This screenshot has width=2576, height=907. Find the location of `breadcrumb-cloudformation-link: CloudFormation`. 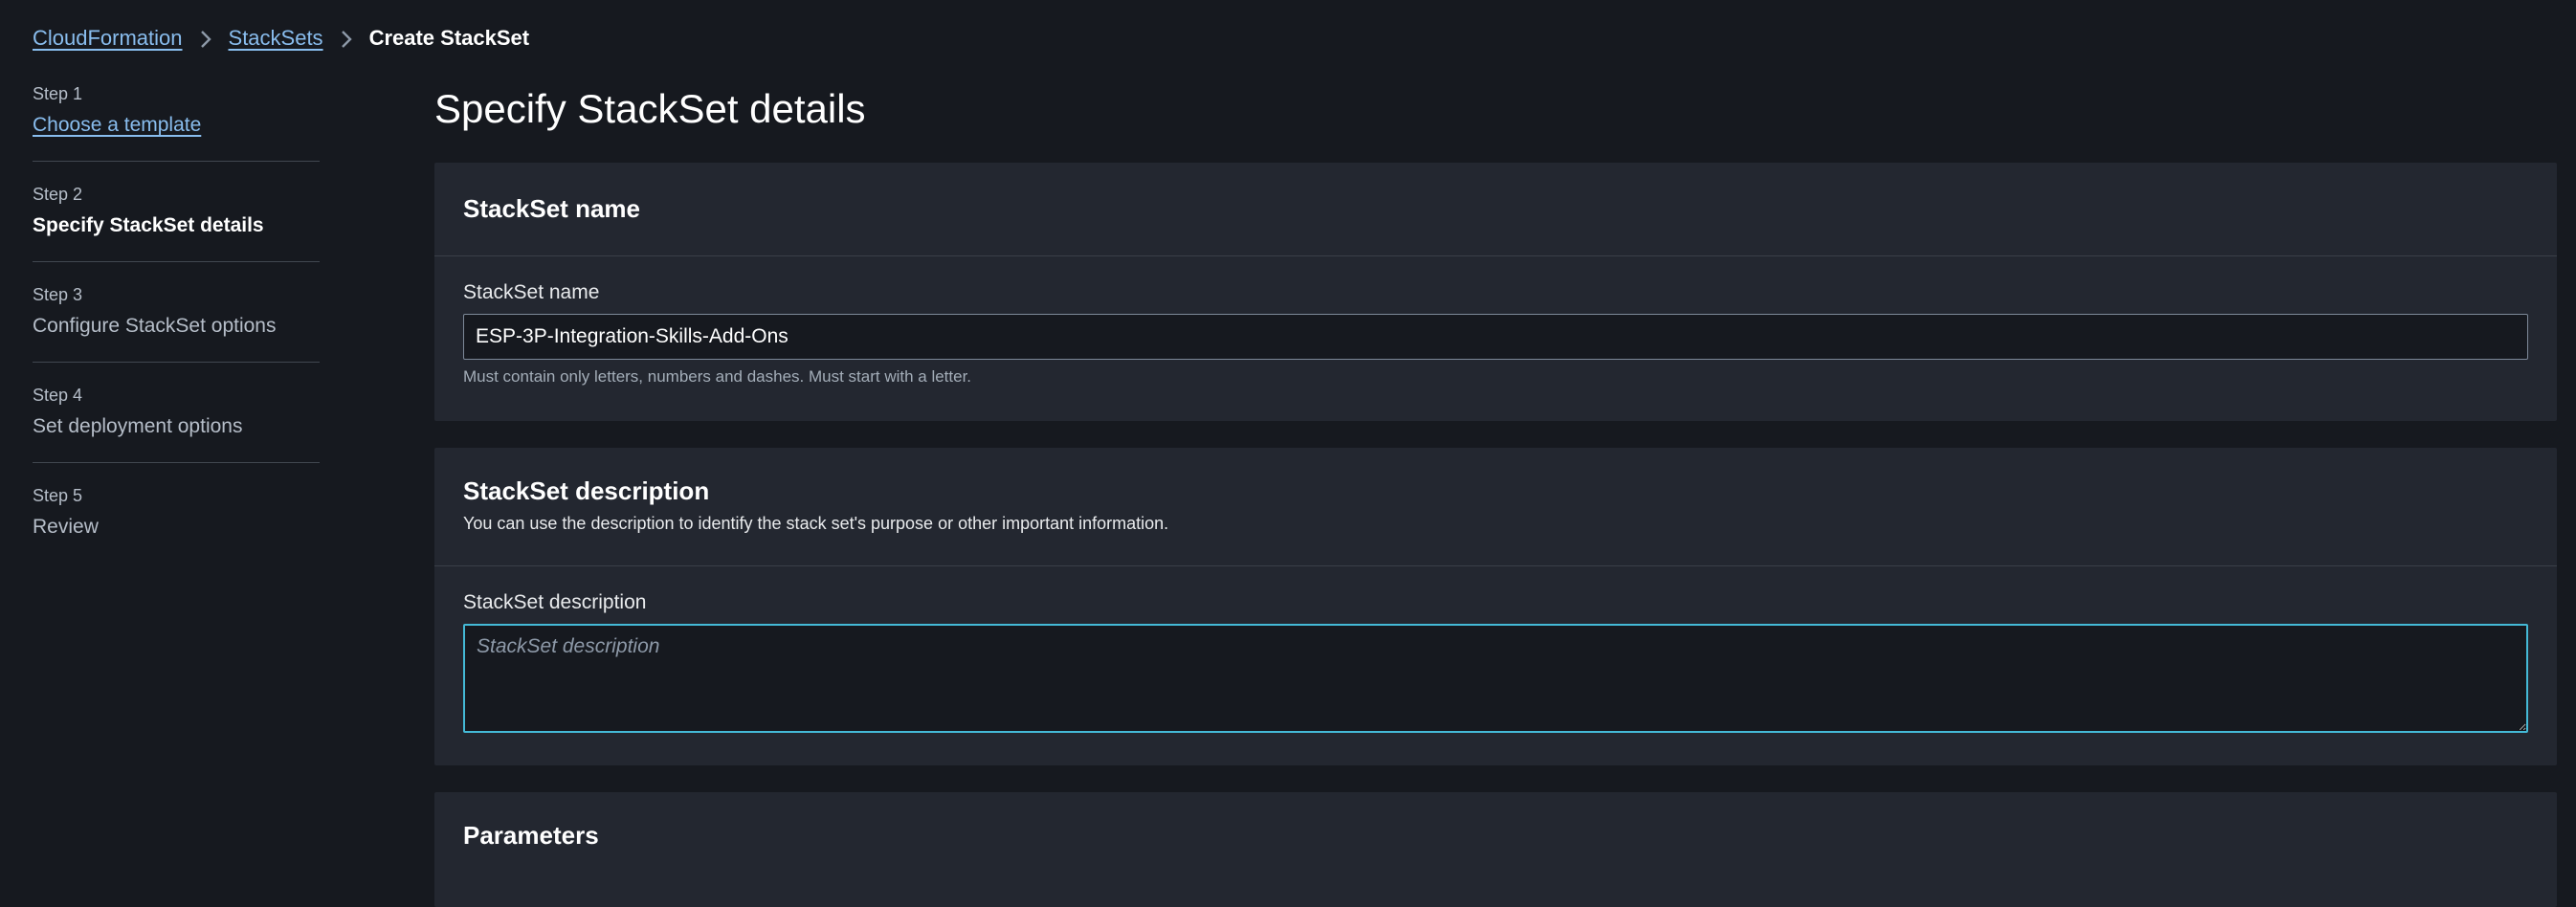

breadcrumb-cloudformation-link: CloudFormation is located at coordinates (108, 38).